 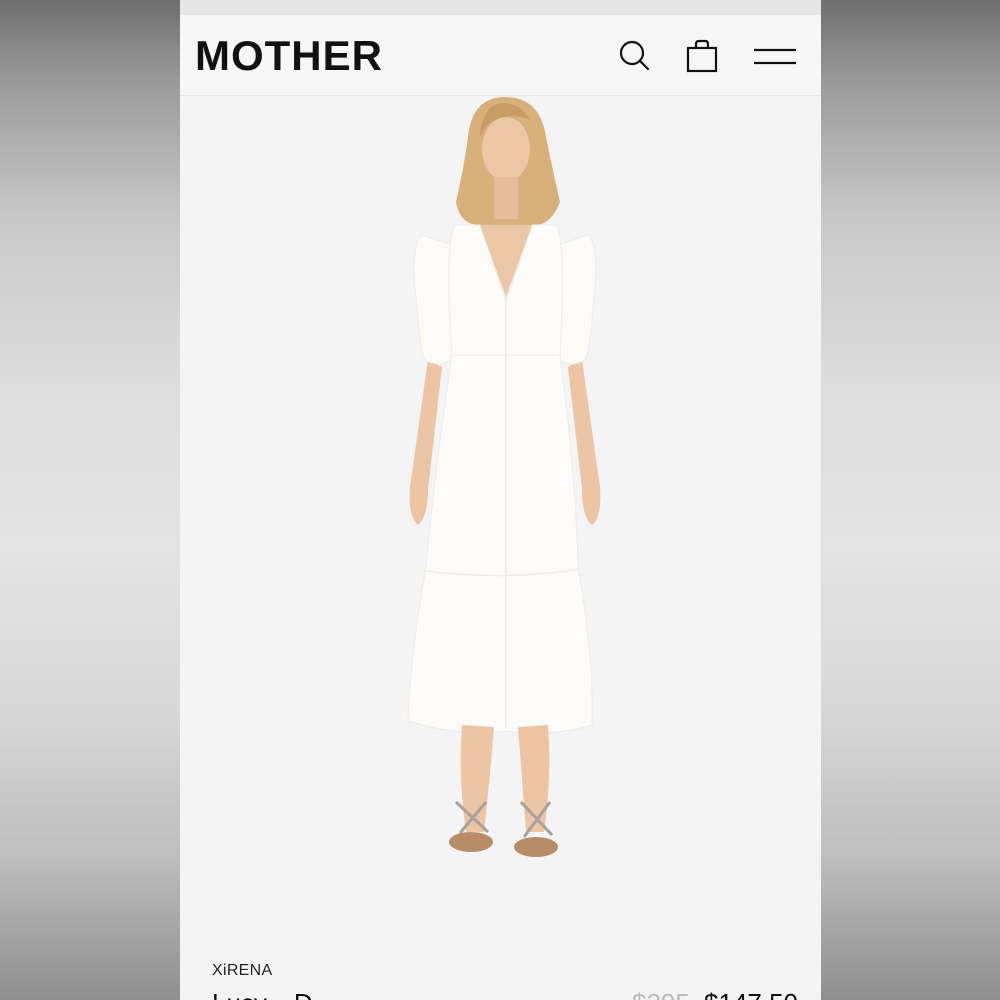 I want to click on site-header: MOTHER, so click(x=500, y=55).